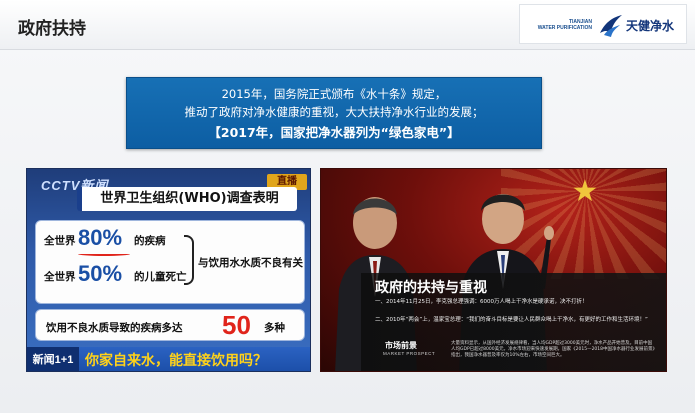 The width and height of the screenshot is (695, 413). Describe the element at coordinates (52, 29) in the screenshot. I see `page-title: 政府扶持` at that location.